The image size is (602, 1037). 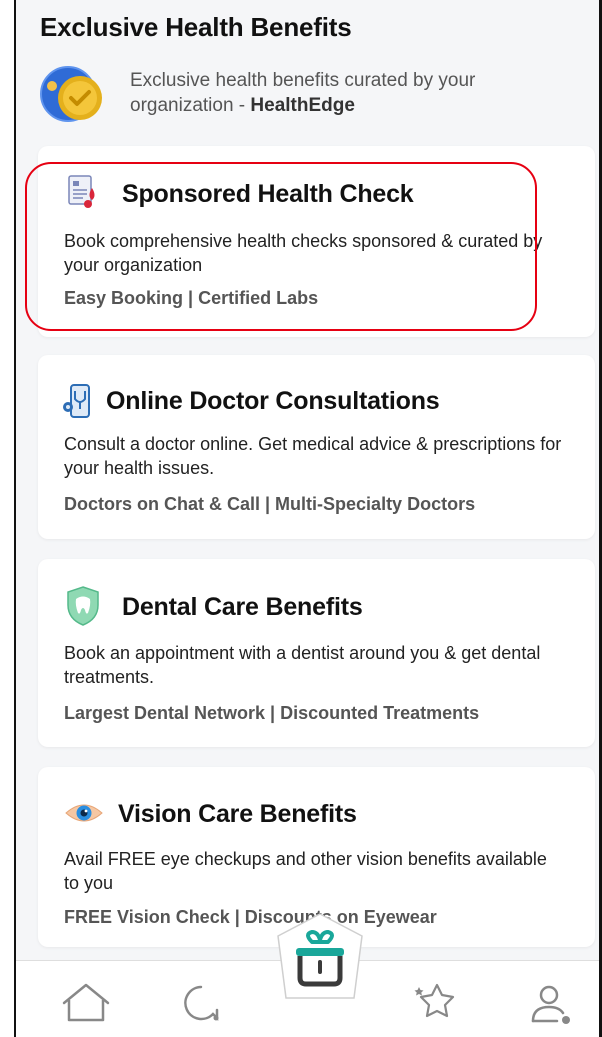 What do you see at coordinates (242, 607) in the screenshot?
I see `card-title: Dental Care Benefits` at bounding box center [242, 607].